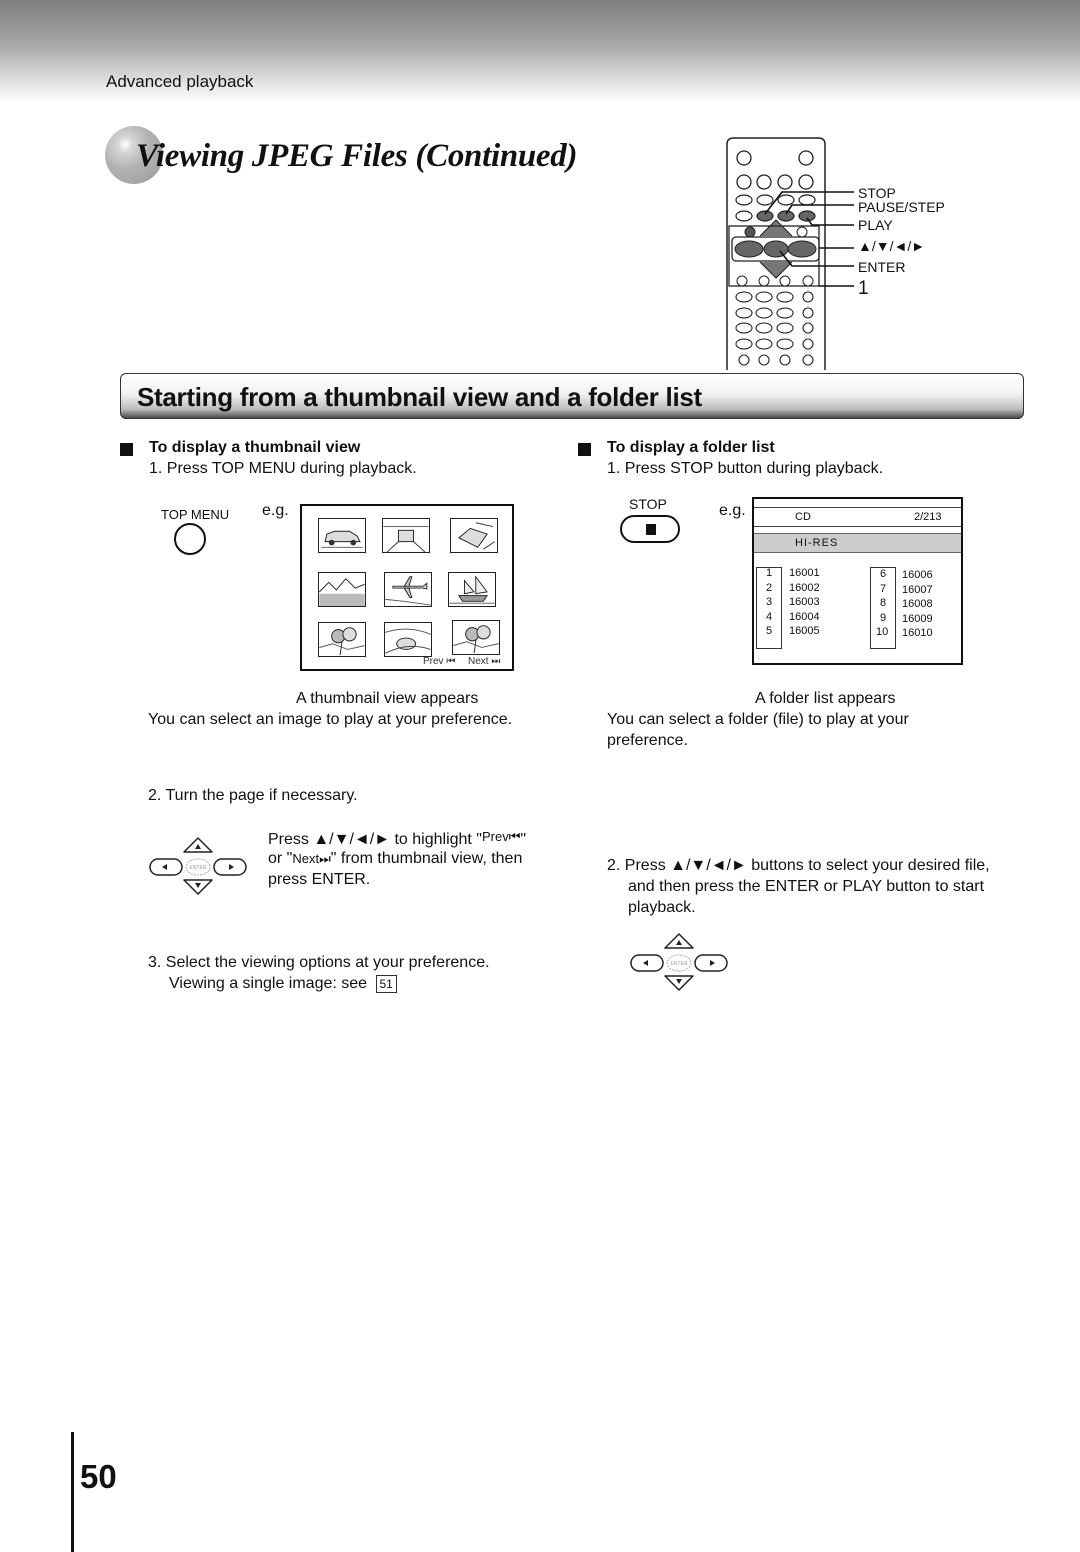 The image size is (1080, 1552). What do you see at coordinates (280, 858) in the screenshot?
I see `step-2-detail-text: or "` at bounding box center [280, 858].